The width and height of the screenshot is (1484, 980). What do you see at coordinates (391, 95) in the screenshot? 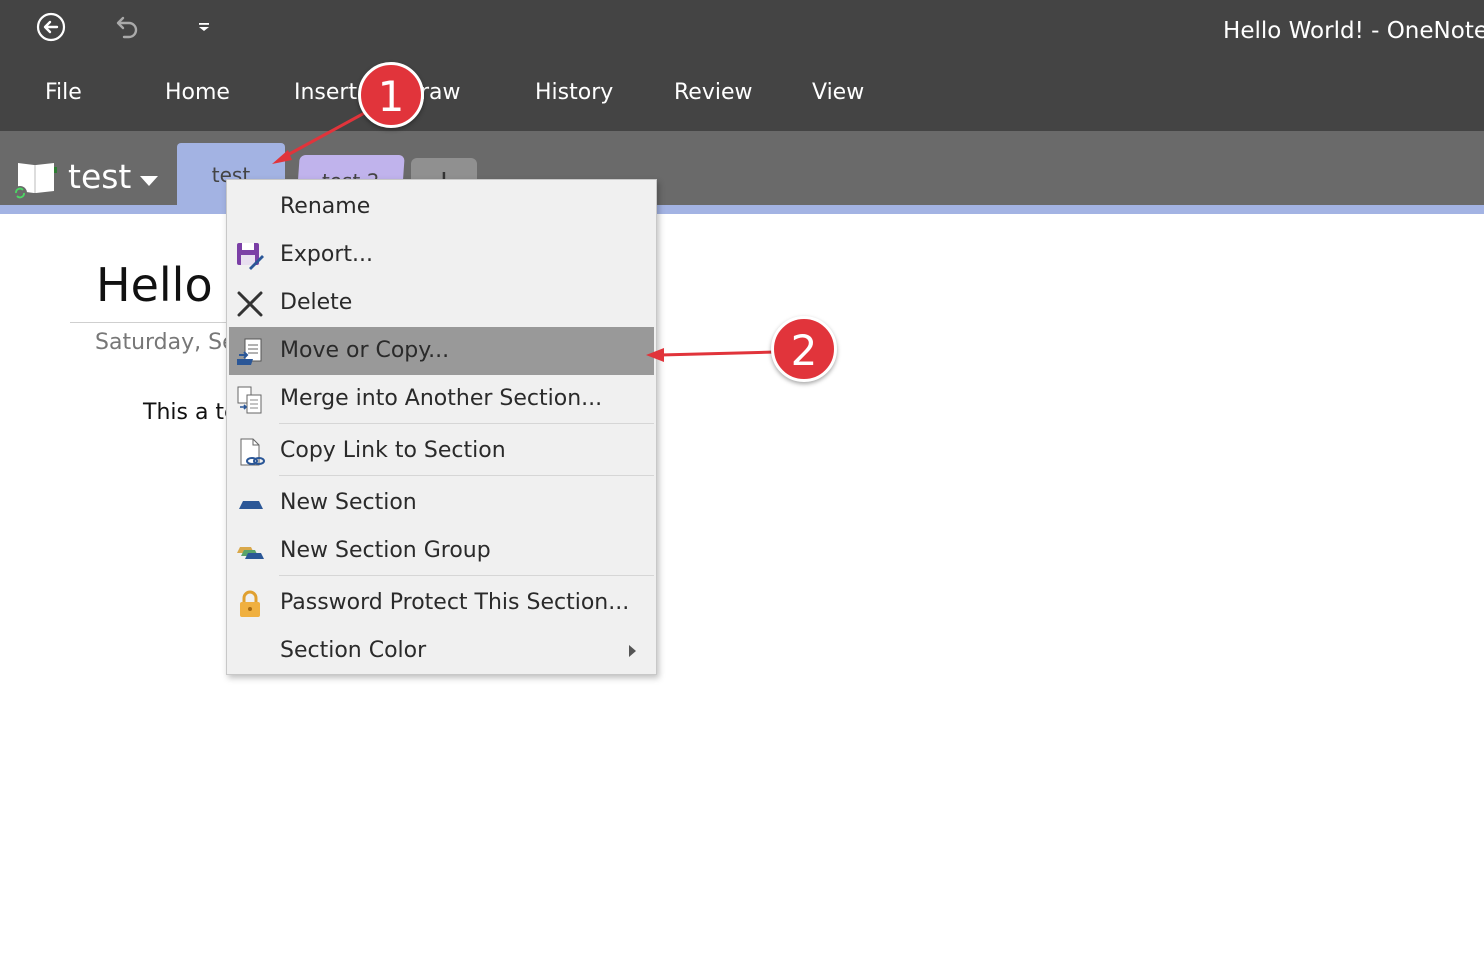
I see `annotation-callout-1: 1` at bounding box center [391, 95].